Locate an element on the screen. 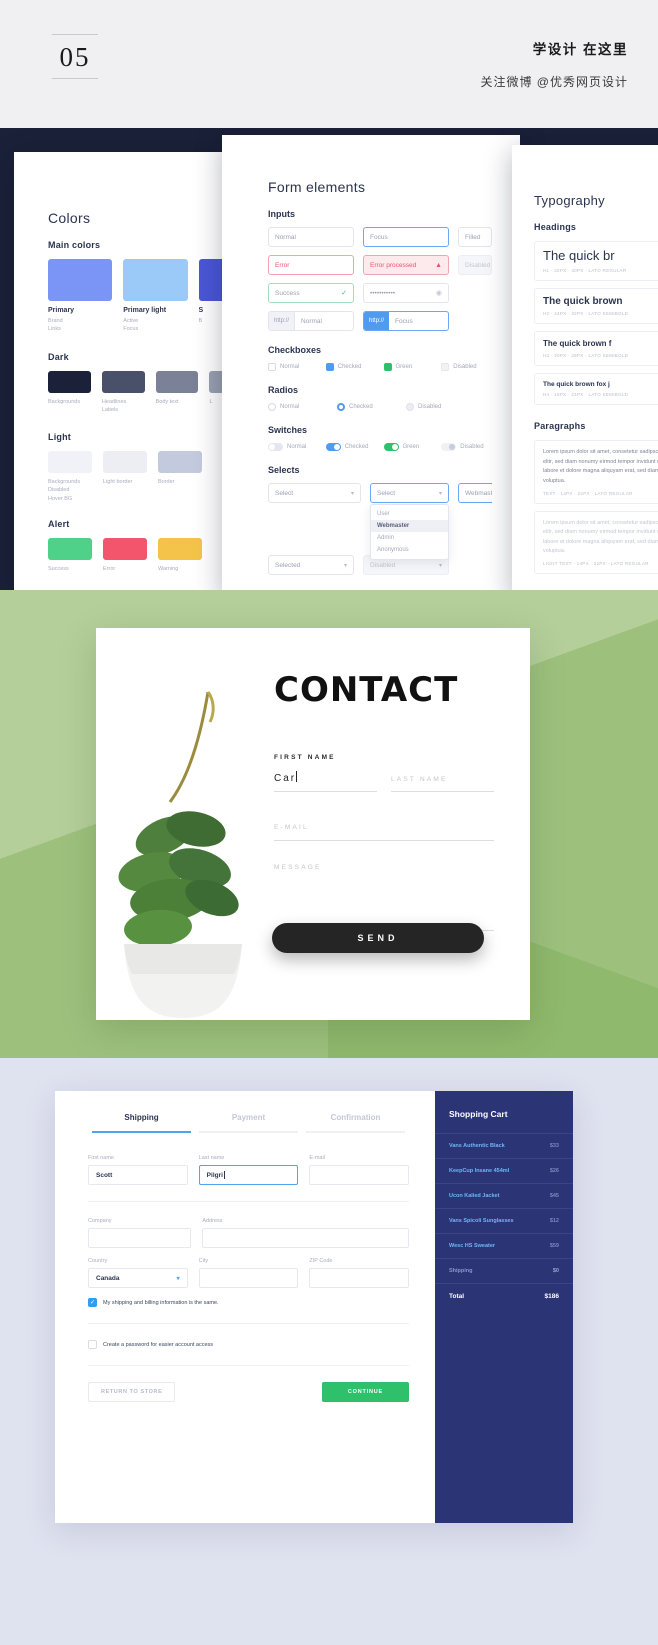 The image size is (658, 1645). select-normal: Select ▾ is located at coordinates (314, 493).